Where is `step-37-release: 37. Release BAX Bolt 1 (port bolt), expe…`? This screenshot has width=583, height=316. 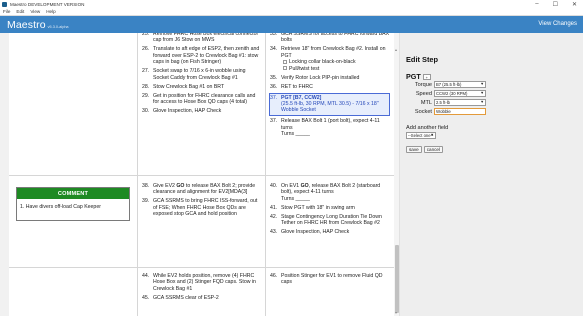 step-37-release: 37. Release BAX Bolt 1 (port bolt), expe… is located at coordinates (330, 127).